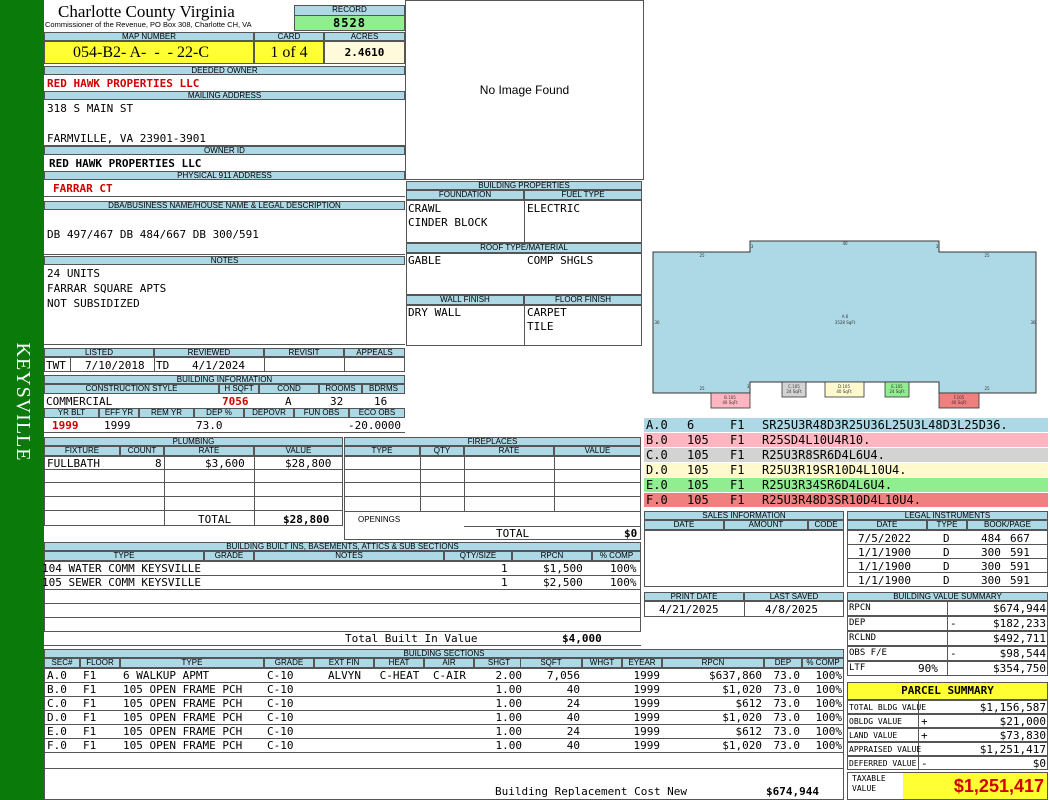 This screenshot has width=1050, height=800. What do you see at coordinates (149, 36) in the screenshot?
I see `map-number-label: MAP NUMBER` at bounding box center [149, 36].